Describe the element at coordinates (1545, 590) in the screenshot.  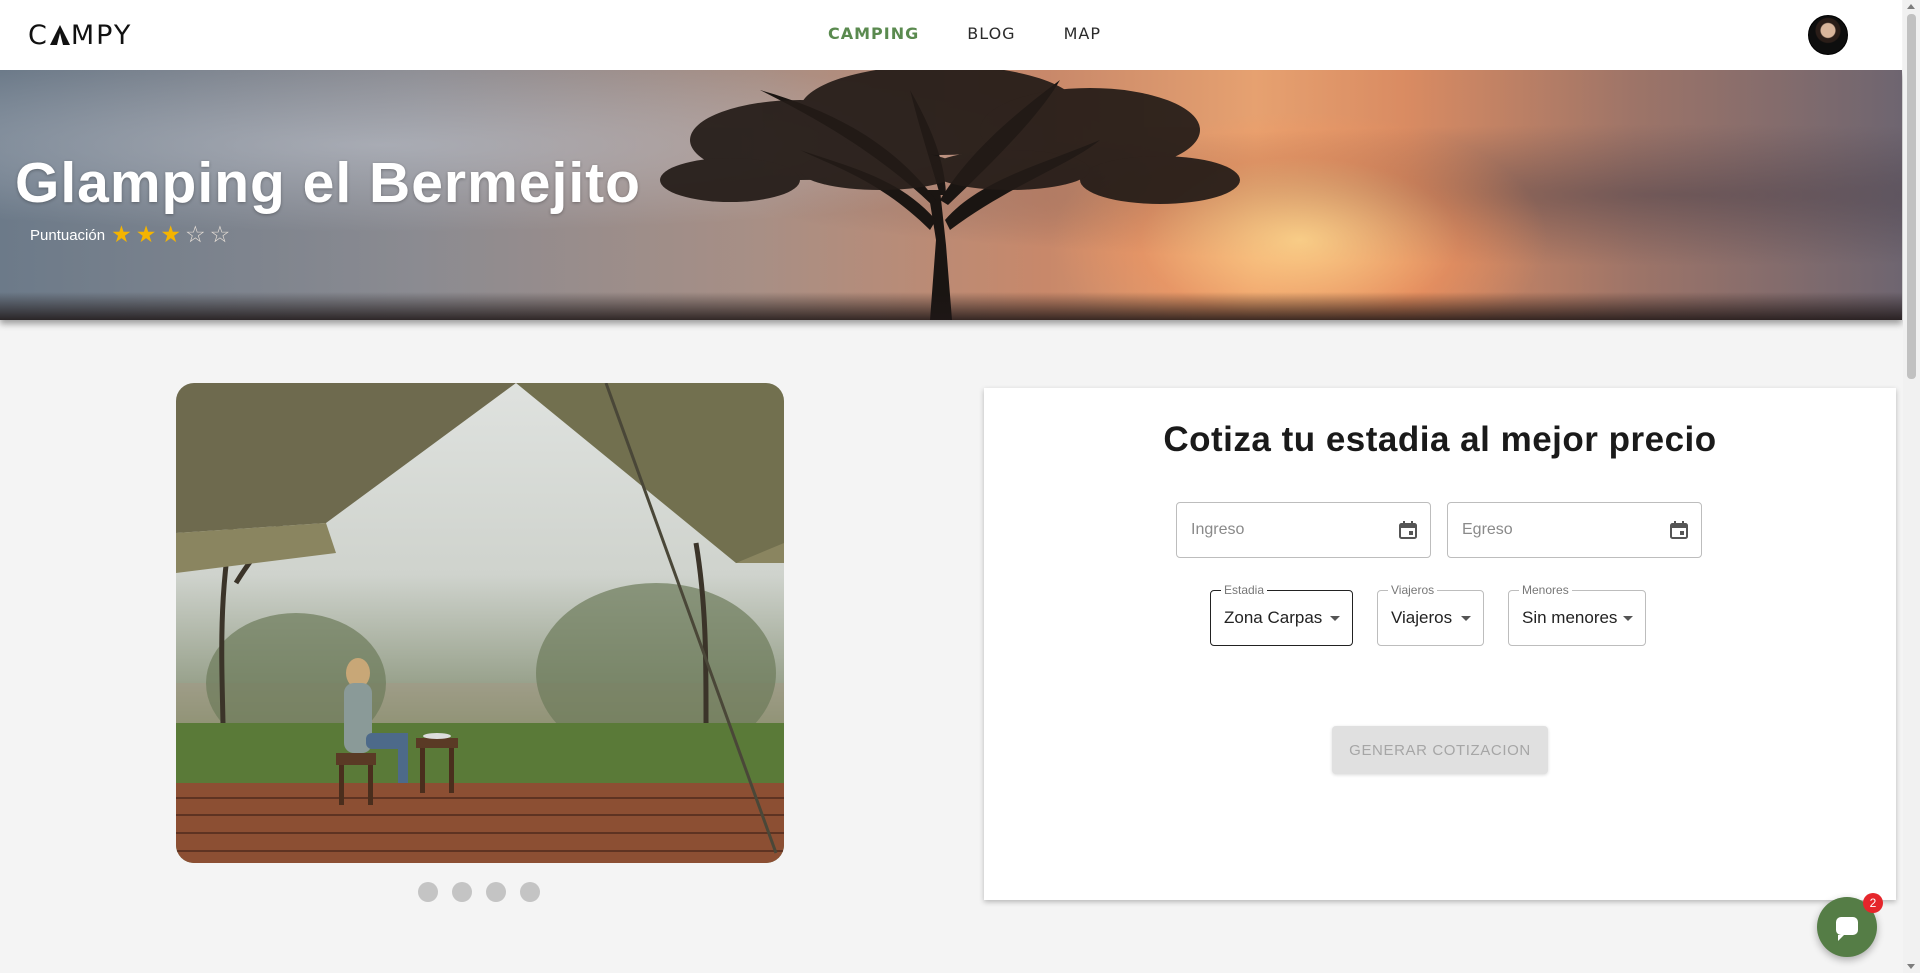
I see `minors-select-label: Menores` at that location.